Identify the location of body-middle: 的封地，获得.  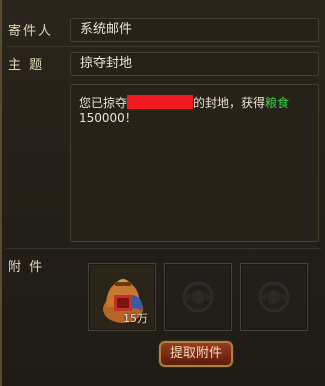
(229, 103).